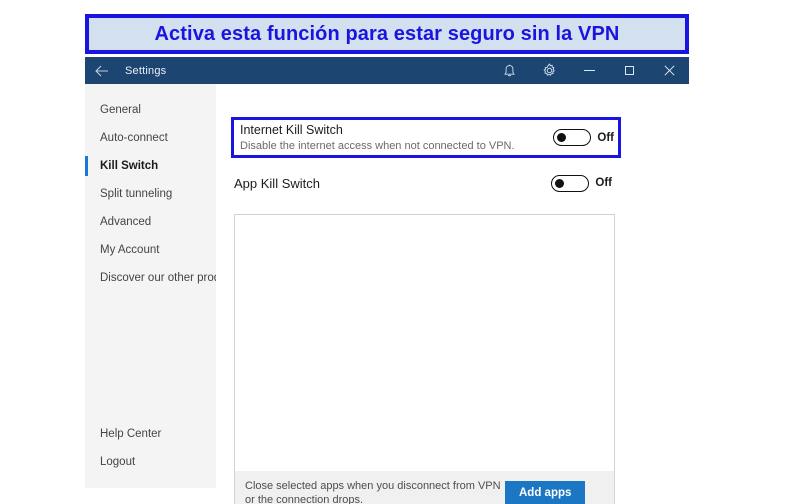 Image resolution: width=806 pixels, height=504 pixels. I want to click on sidebar-item-kill-switch: Kill Switch, so click(150, 166).